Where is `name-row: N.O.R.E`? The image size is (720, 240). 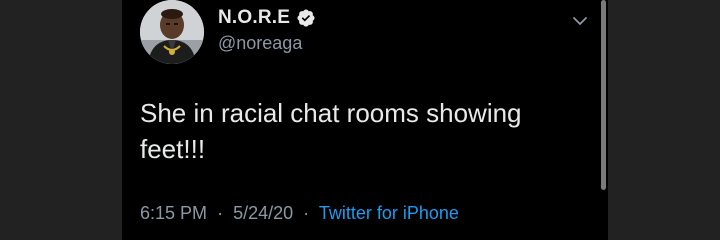
name-row: N.O.R.E is located at coordinates (267, 18).